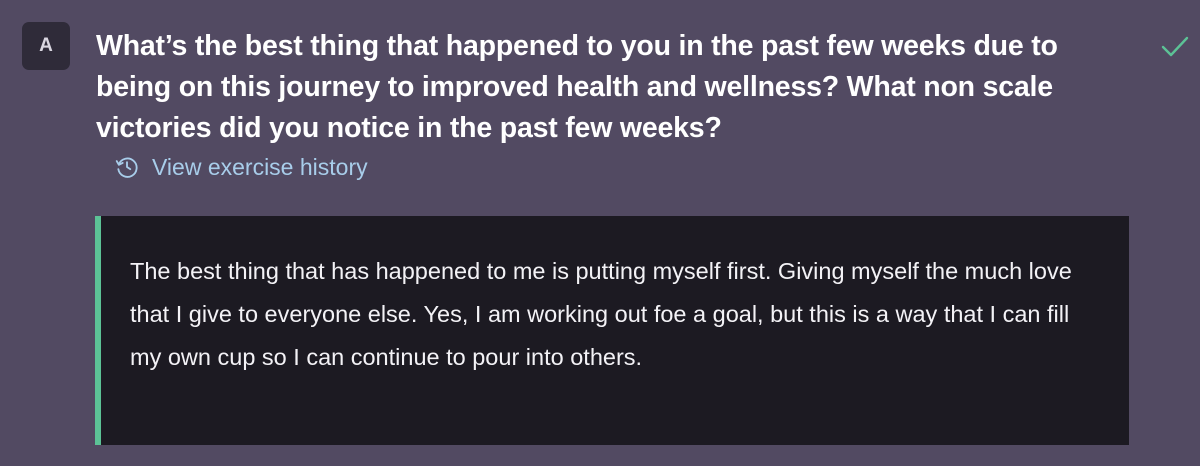 This screenshot has width=1200, height=466. I want to click on view-exercise-history-label: View exercise history, so click(260, 166).